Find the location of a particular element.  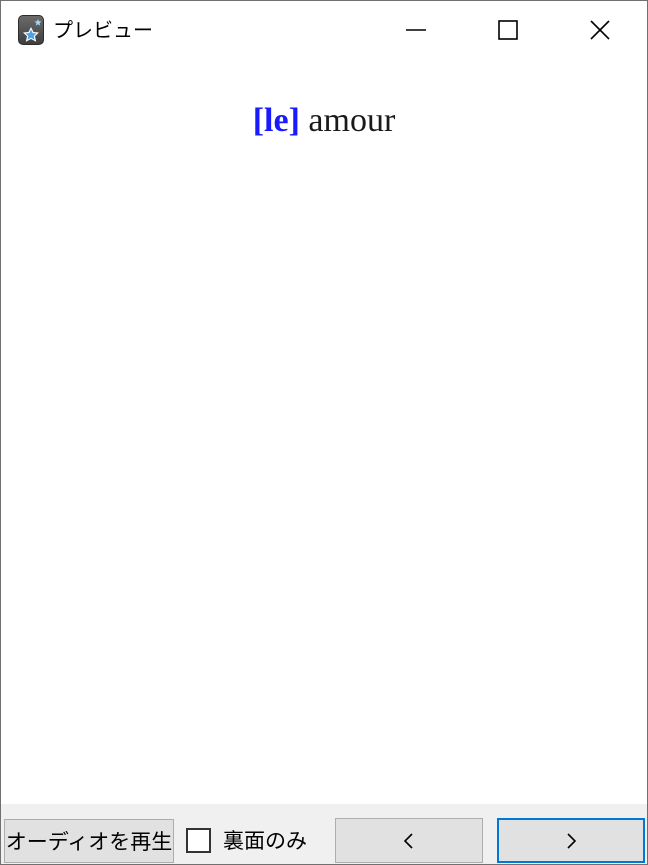

back-only-option: 裏面のみ is located at coordinates (246, 840).